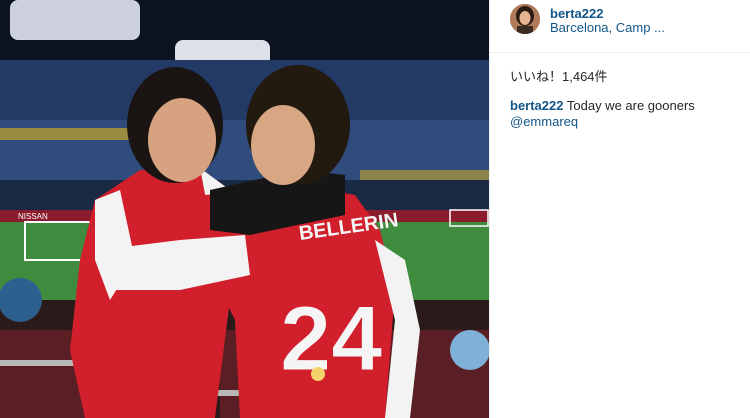 The image size is (750, 418). What do you see at coordinates (33, 216) in the screenshot?
I see `banner-text: NISSAN` at bounding box center [33, 216].